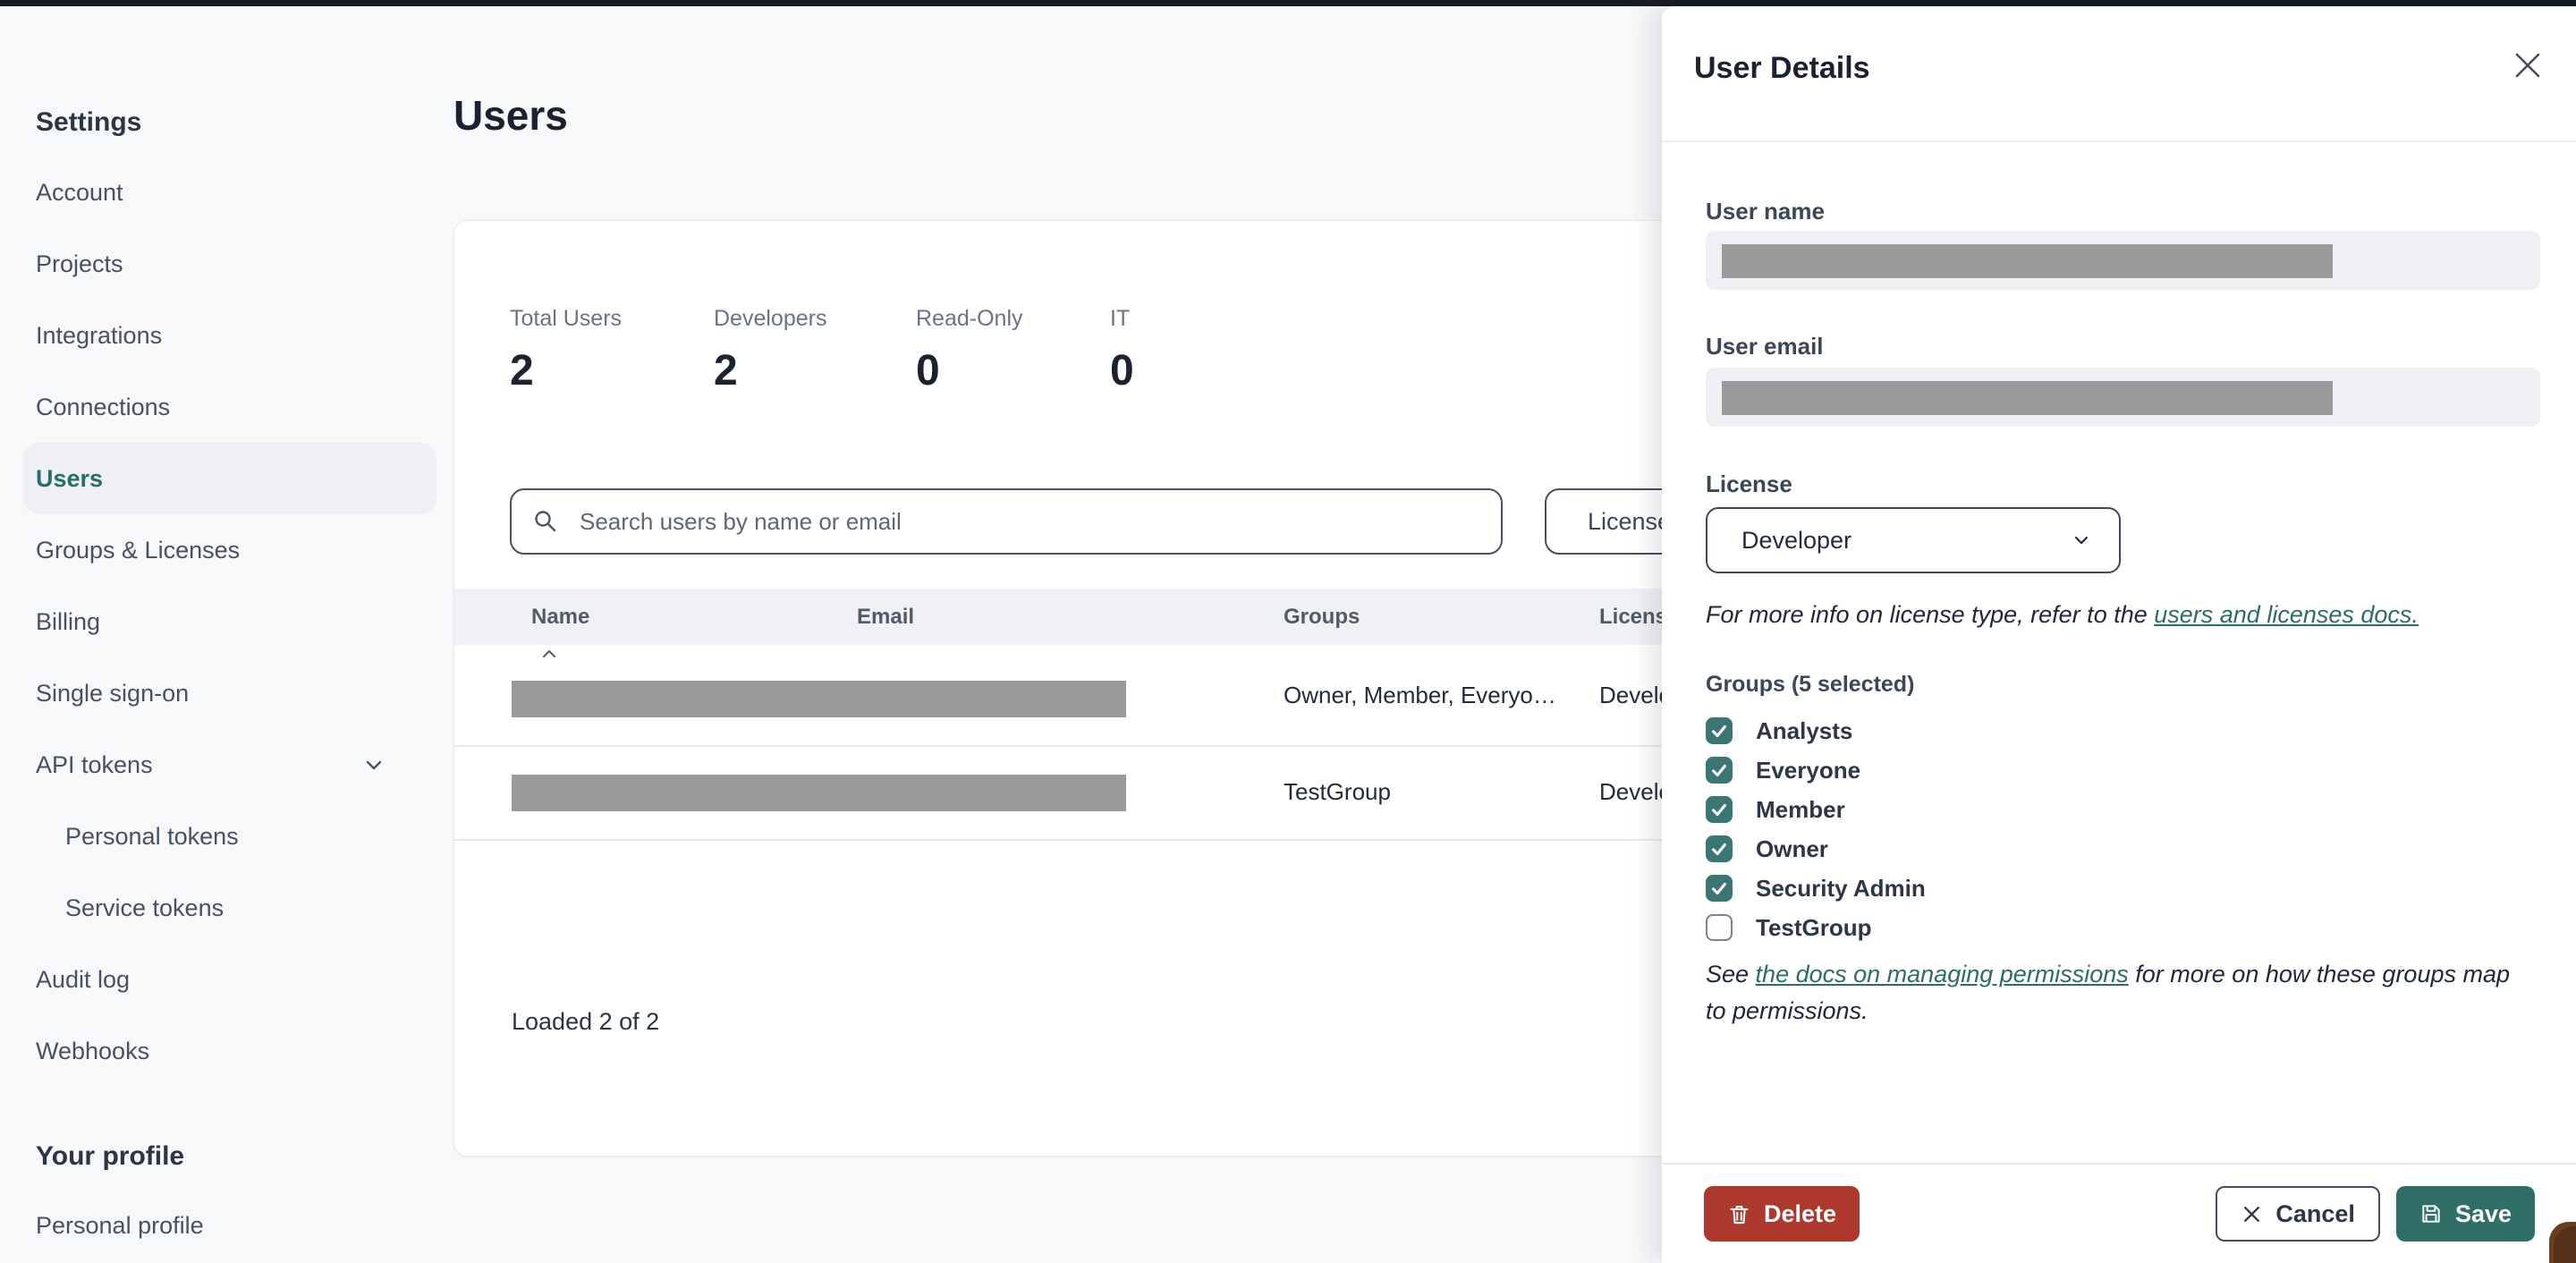 This screenshot has width=2576, height=1263. I want to click on sidebar-item-connections: Connections, so click(229, 407).